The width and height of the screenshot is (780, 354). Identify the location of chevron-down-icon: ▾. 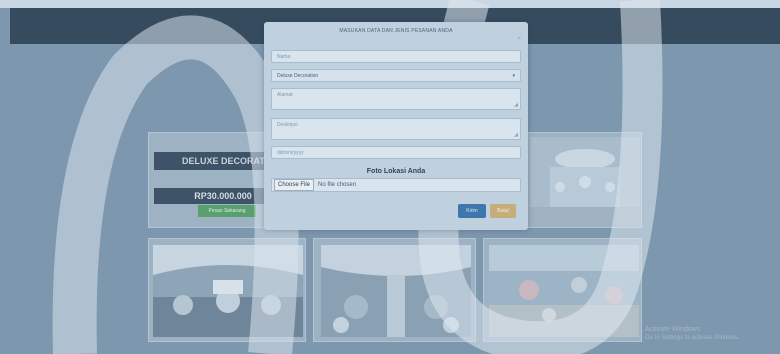
(513, 75).